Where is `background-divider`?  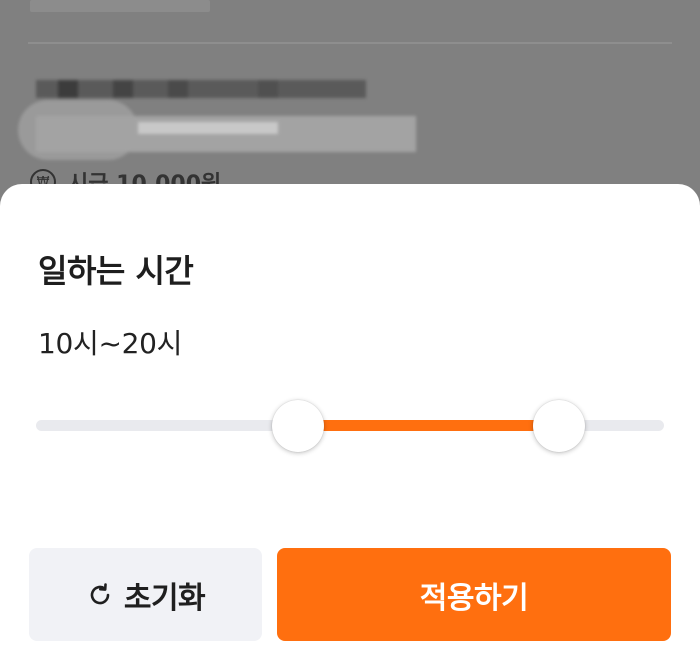 background-divider is located at coordinates (350, 43).